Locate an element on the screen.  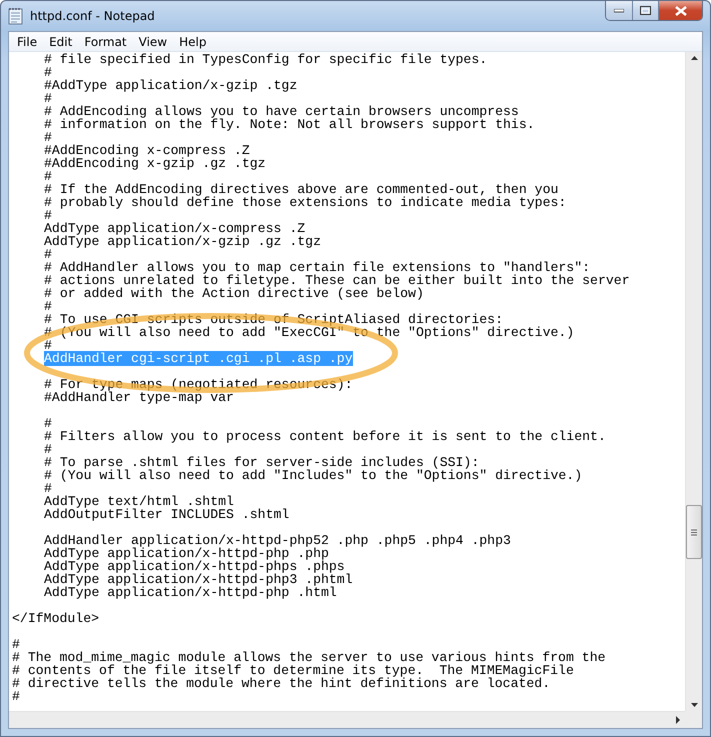
code-line: # probably should define those extensions to indicate media types: is located at coordinates (304, 202).